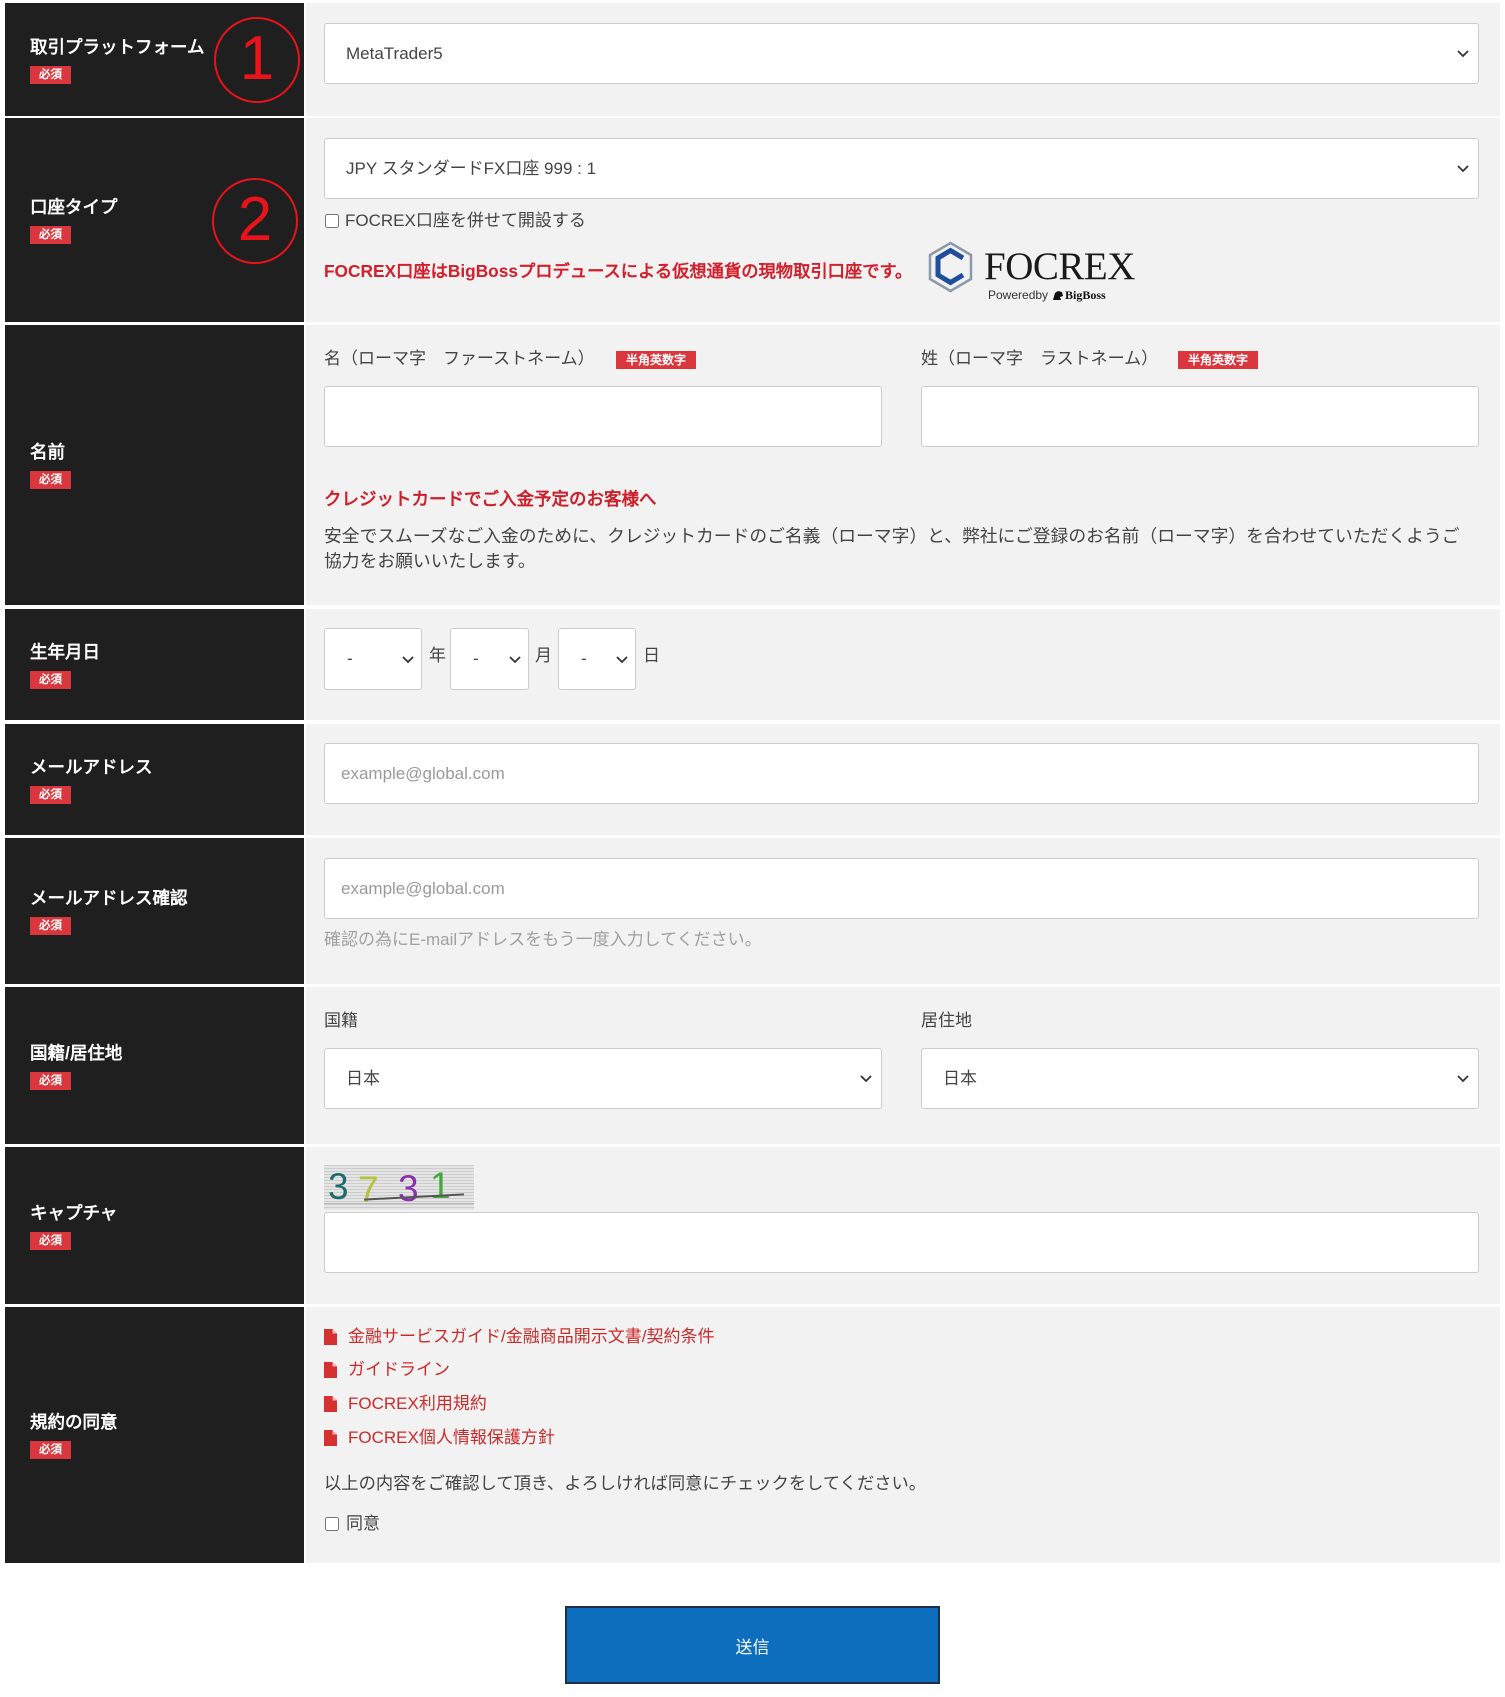  I want to click on platform-select: MetaTrader5, so click(901, 53).